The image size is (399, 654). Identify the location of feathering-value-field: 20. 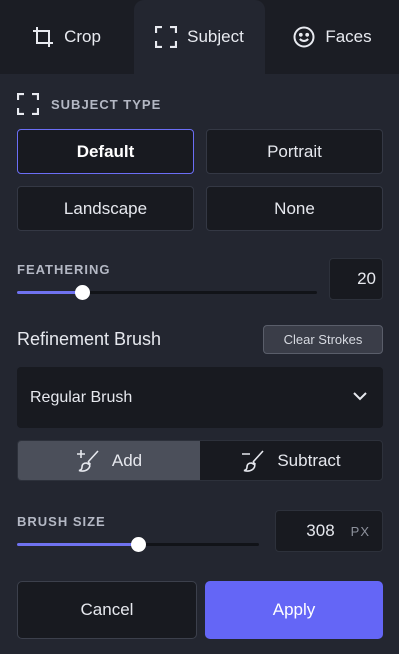
(356, 279).